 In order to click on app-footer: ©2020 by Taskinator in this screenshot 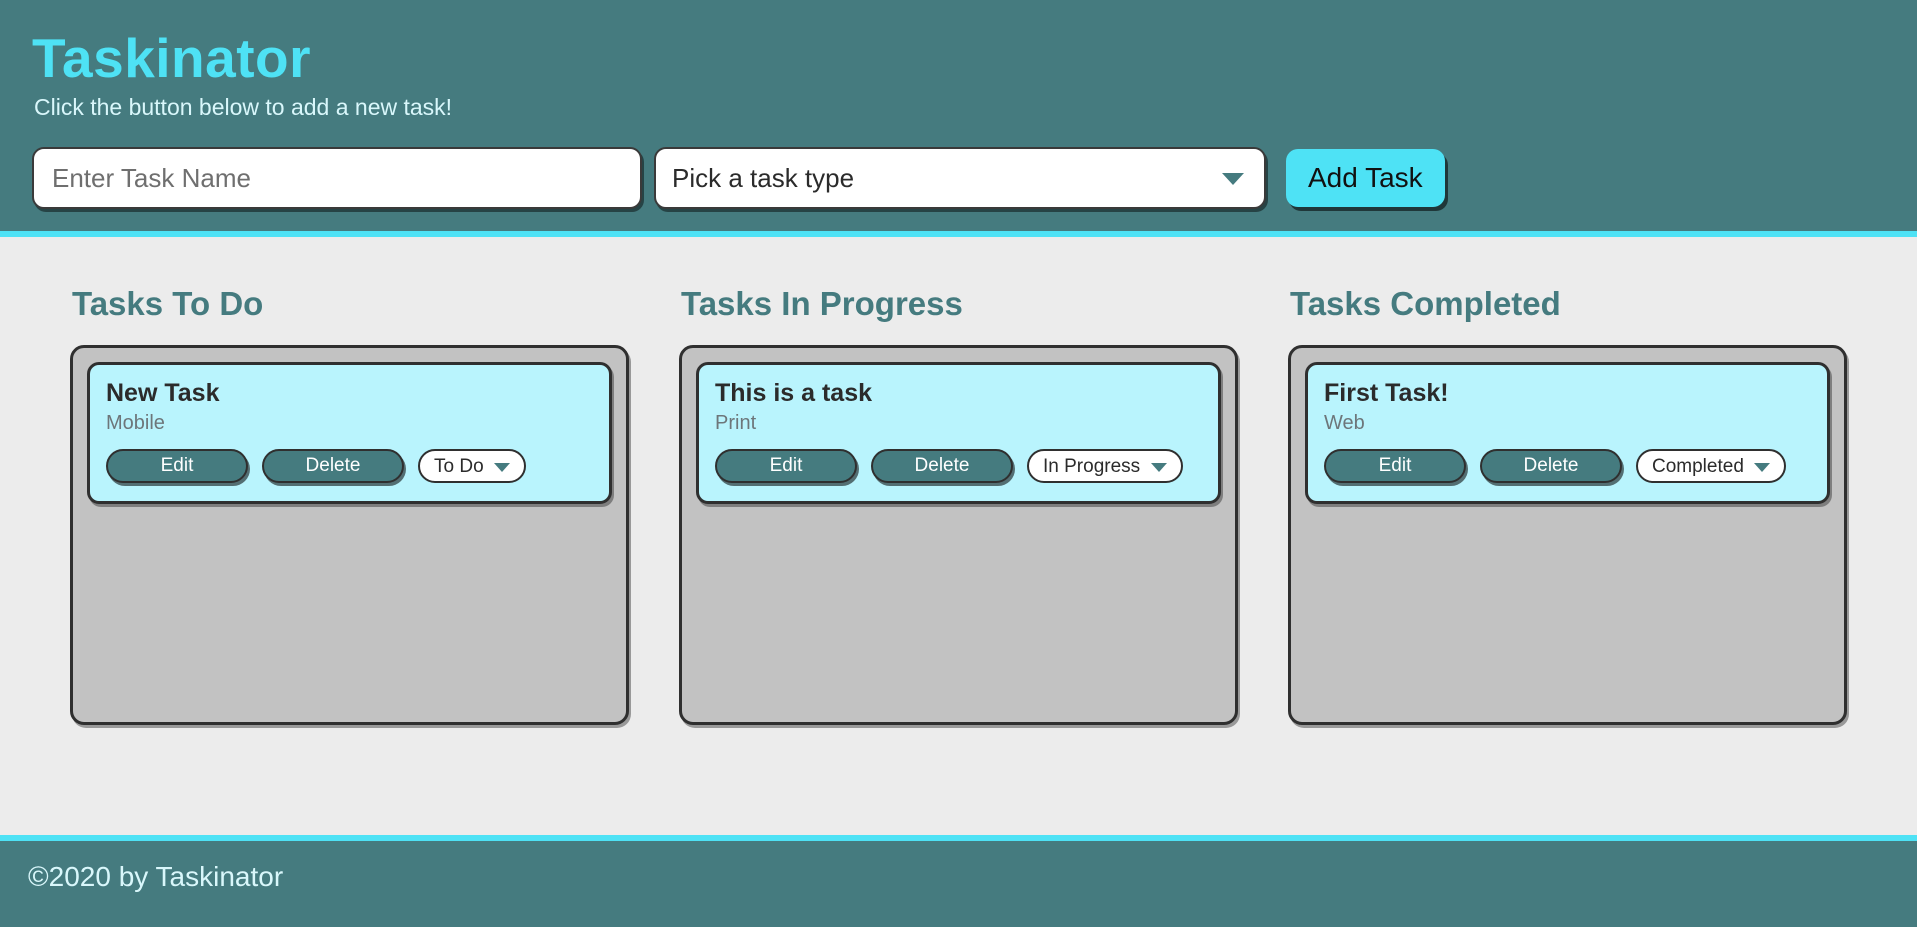, I will do `click(958, 881)`.